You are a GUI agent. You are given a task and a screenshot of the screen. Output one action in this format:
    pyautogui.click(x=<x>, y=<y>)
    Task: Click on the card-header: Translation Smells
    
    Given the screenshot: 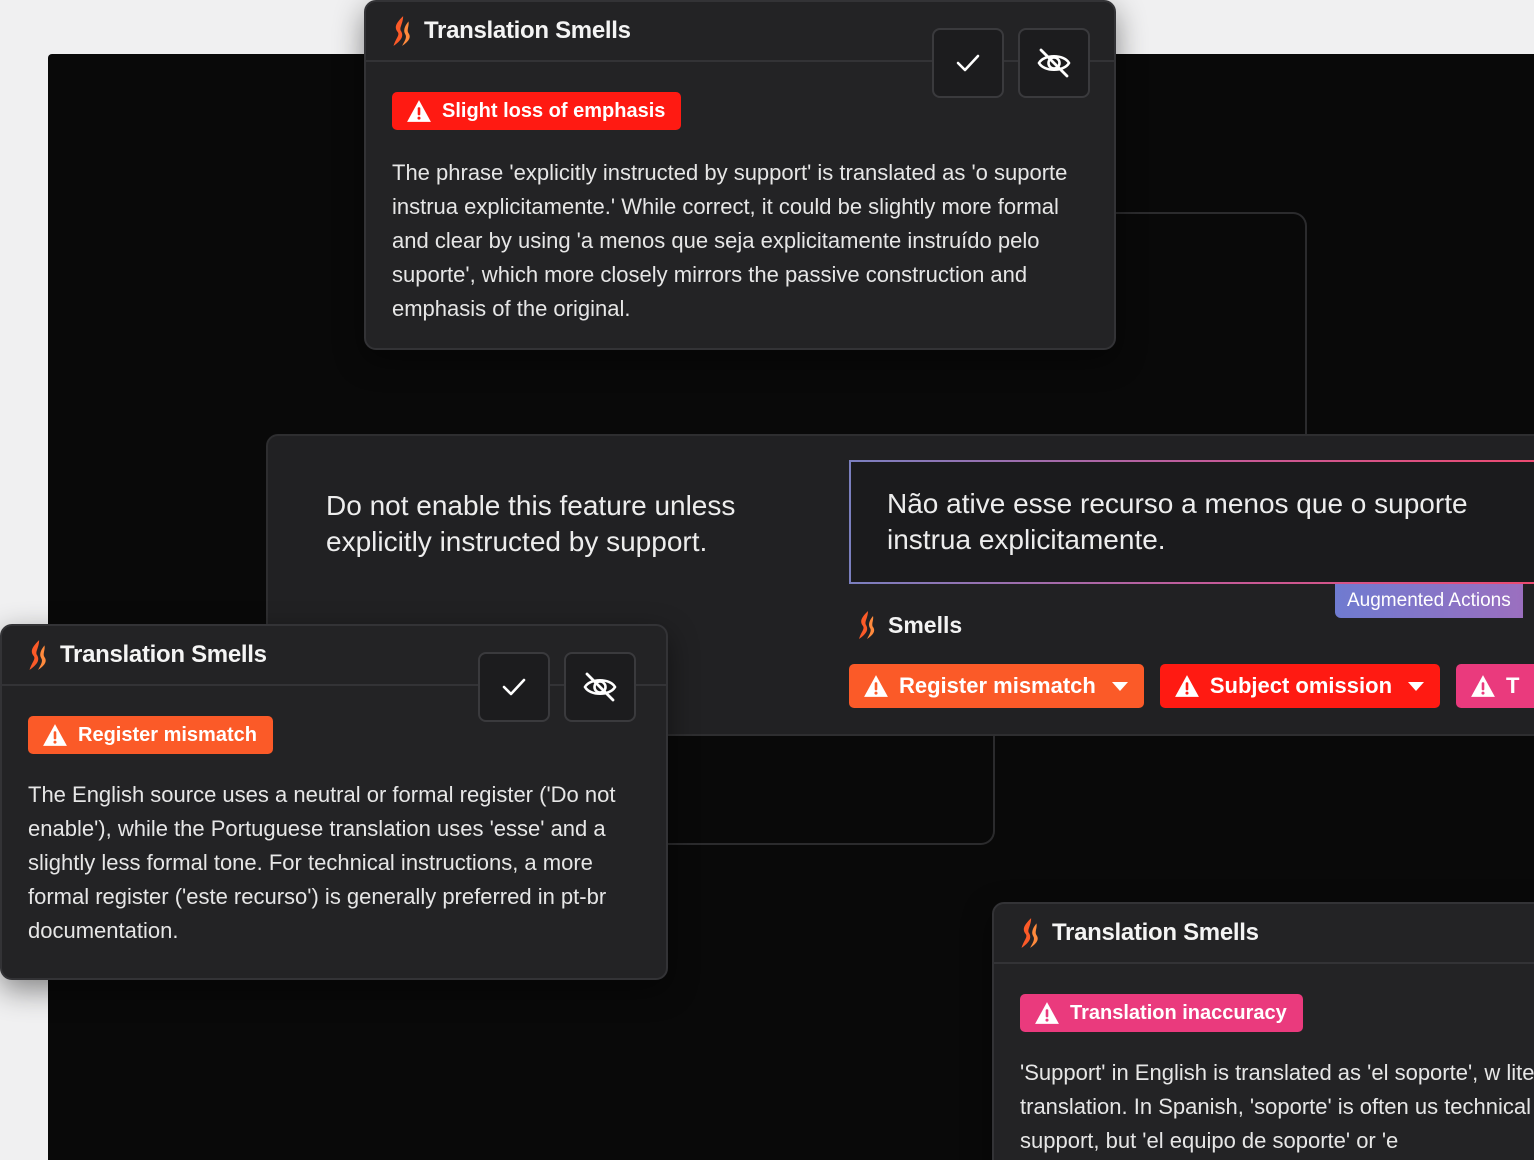 What is the action you would take?
    pyautogui.click(x=1264, y=934)
    